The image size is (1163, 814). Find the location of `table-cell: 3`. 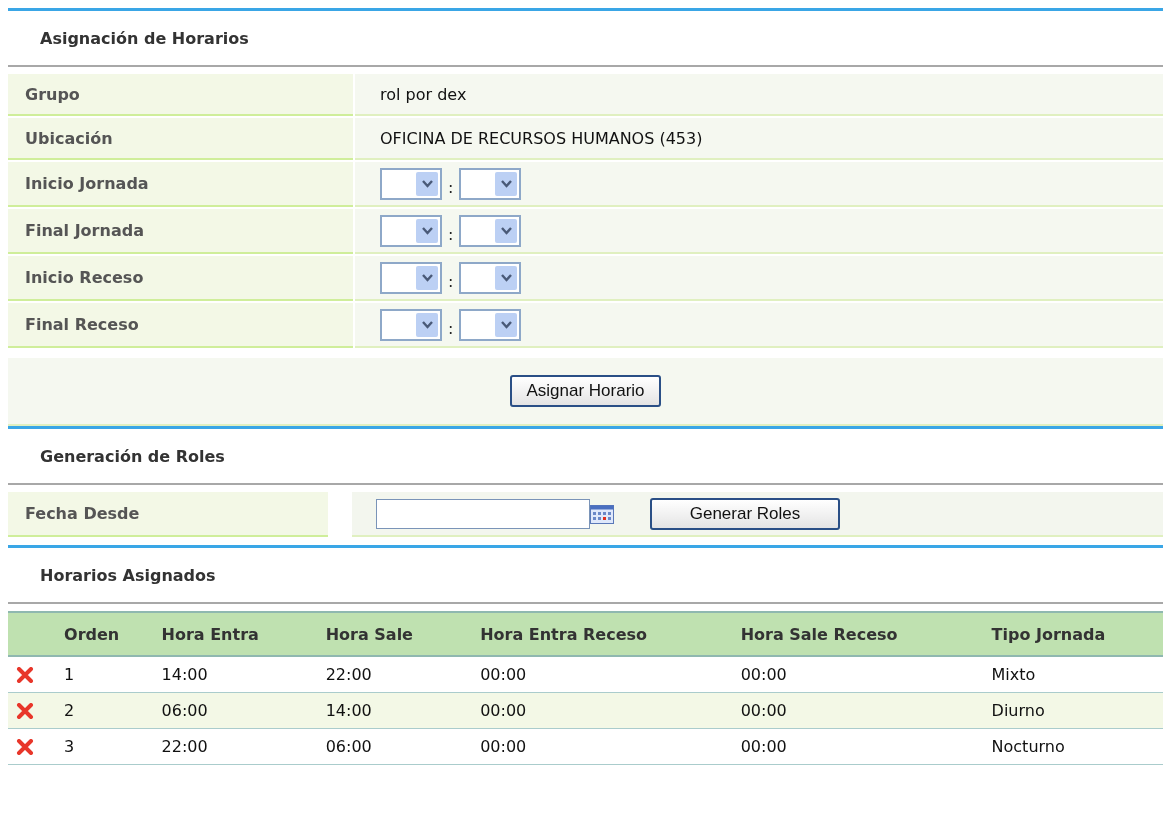

table-cell: 3 is located at coordinates (105, 746).